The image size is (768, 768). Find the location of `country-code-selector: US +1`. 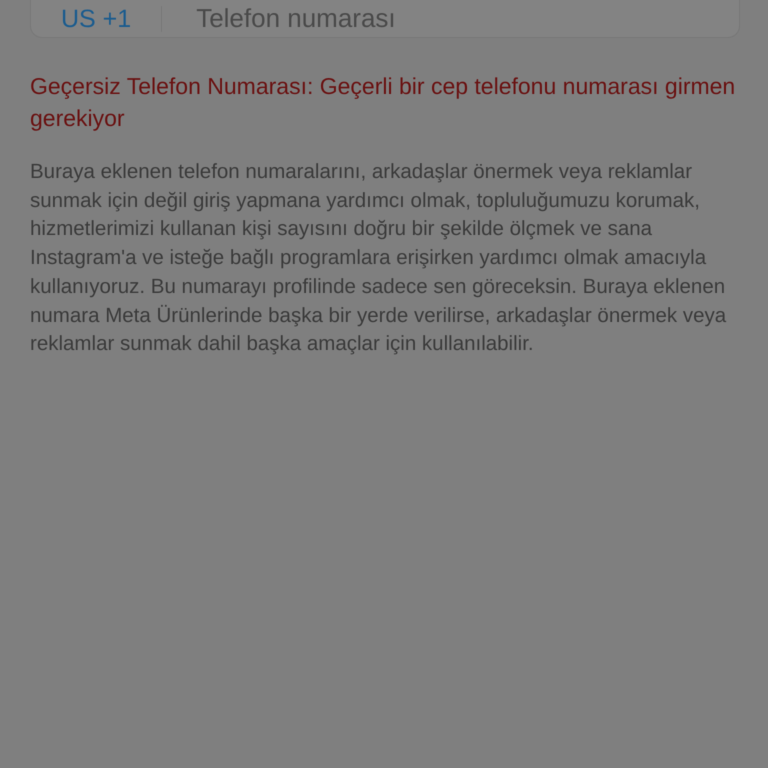

country-code-selector: US +1 is located at coordinates (96, 19).